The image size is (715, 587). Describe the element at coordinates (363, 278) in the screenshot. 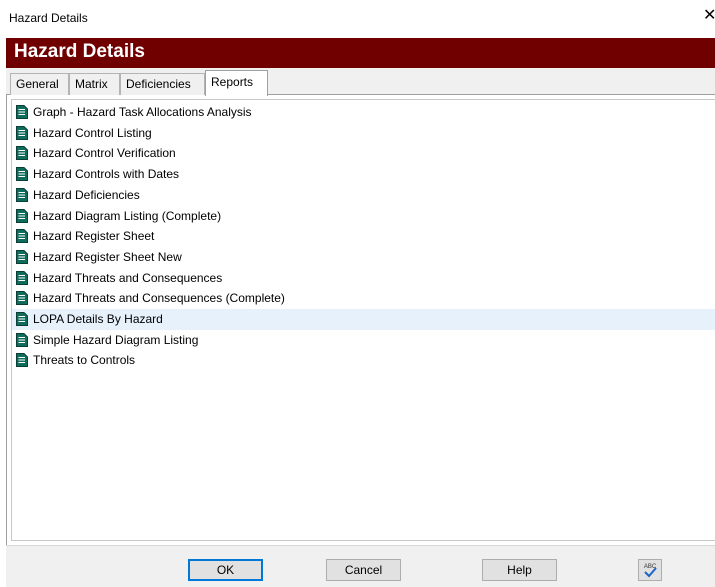

I see `report-item: Hazard Threats and Consequences` at that location.